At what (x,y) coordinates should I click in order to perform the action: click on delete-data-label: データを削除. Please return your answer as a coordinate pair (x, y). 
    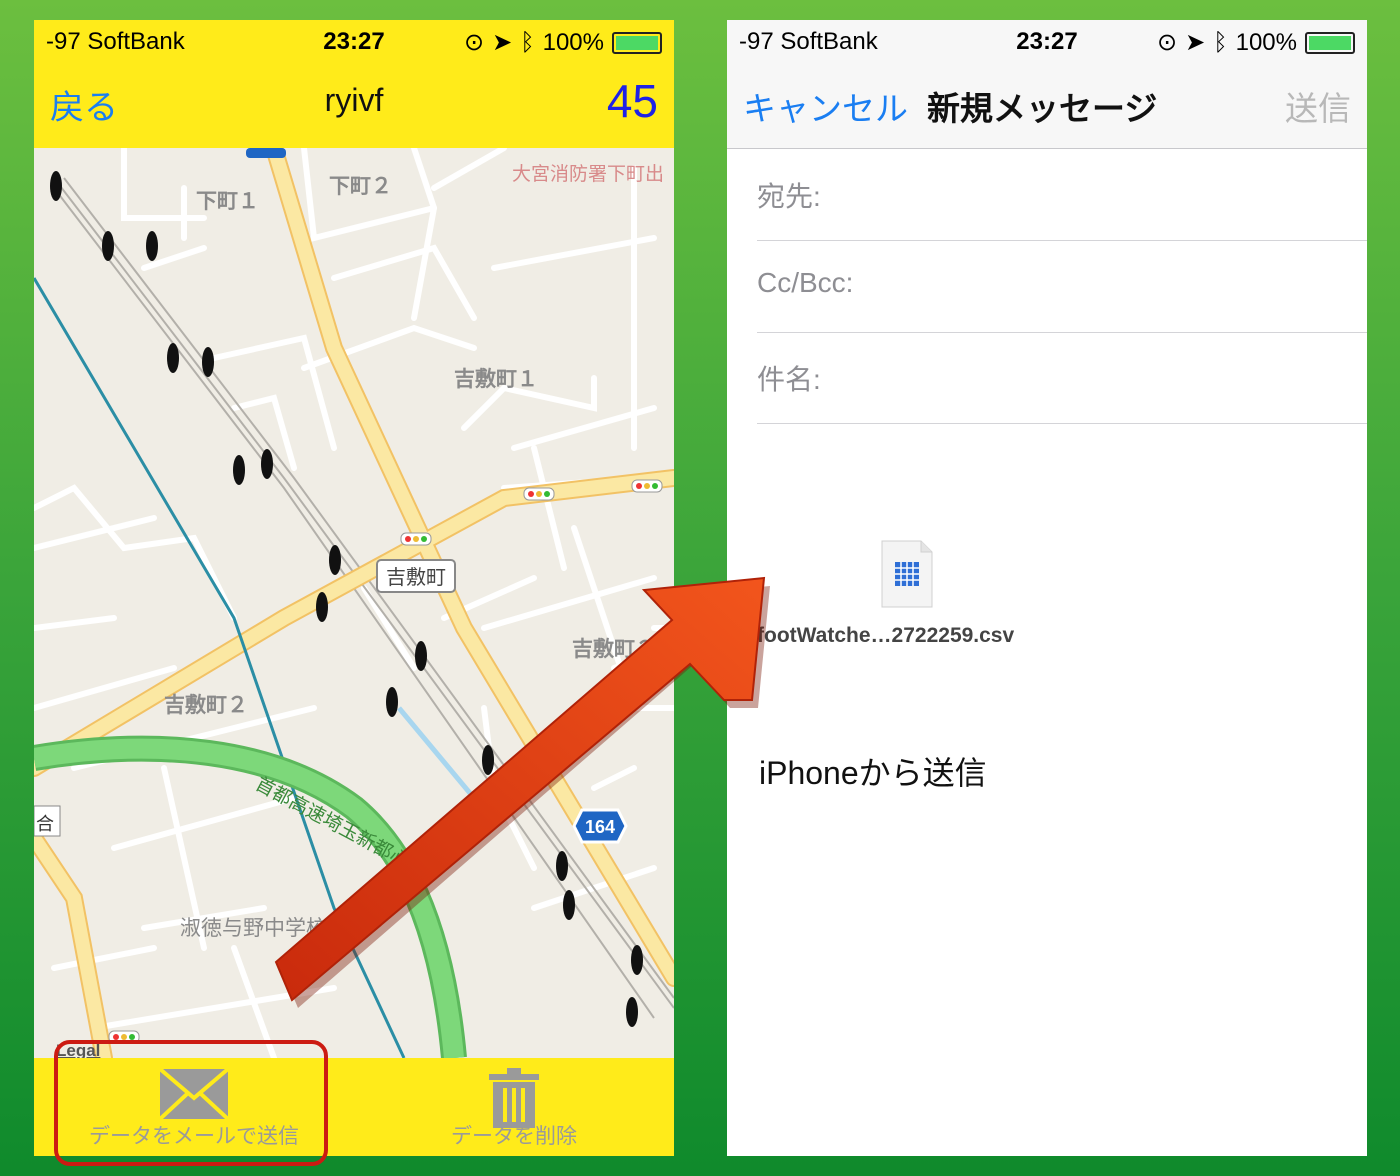
    Looking at the image, I should click on (514, 1136).